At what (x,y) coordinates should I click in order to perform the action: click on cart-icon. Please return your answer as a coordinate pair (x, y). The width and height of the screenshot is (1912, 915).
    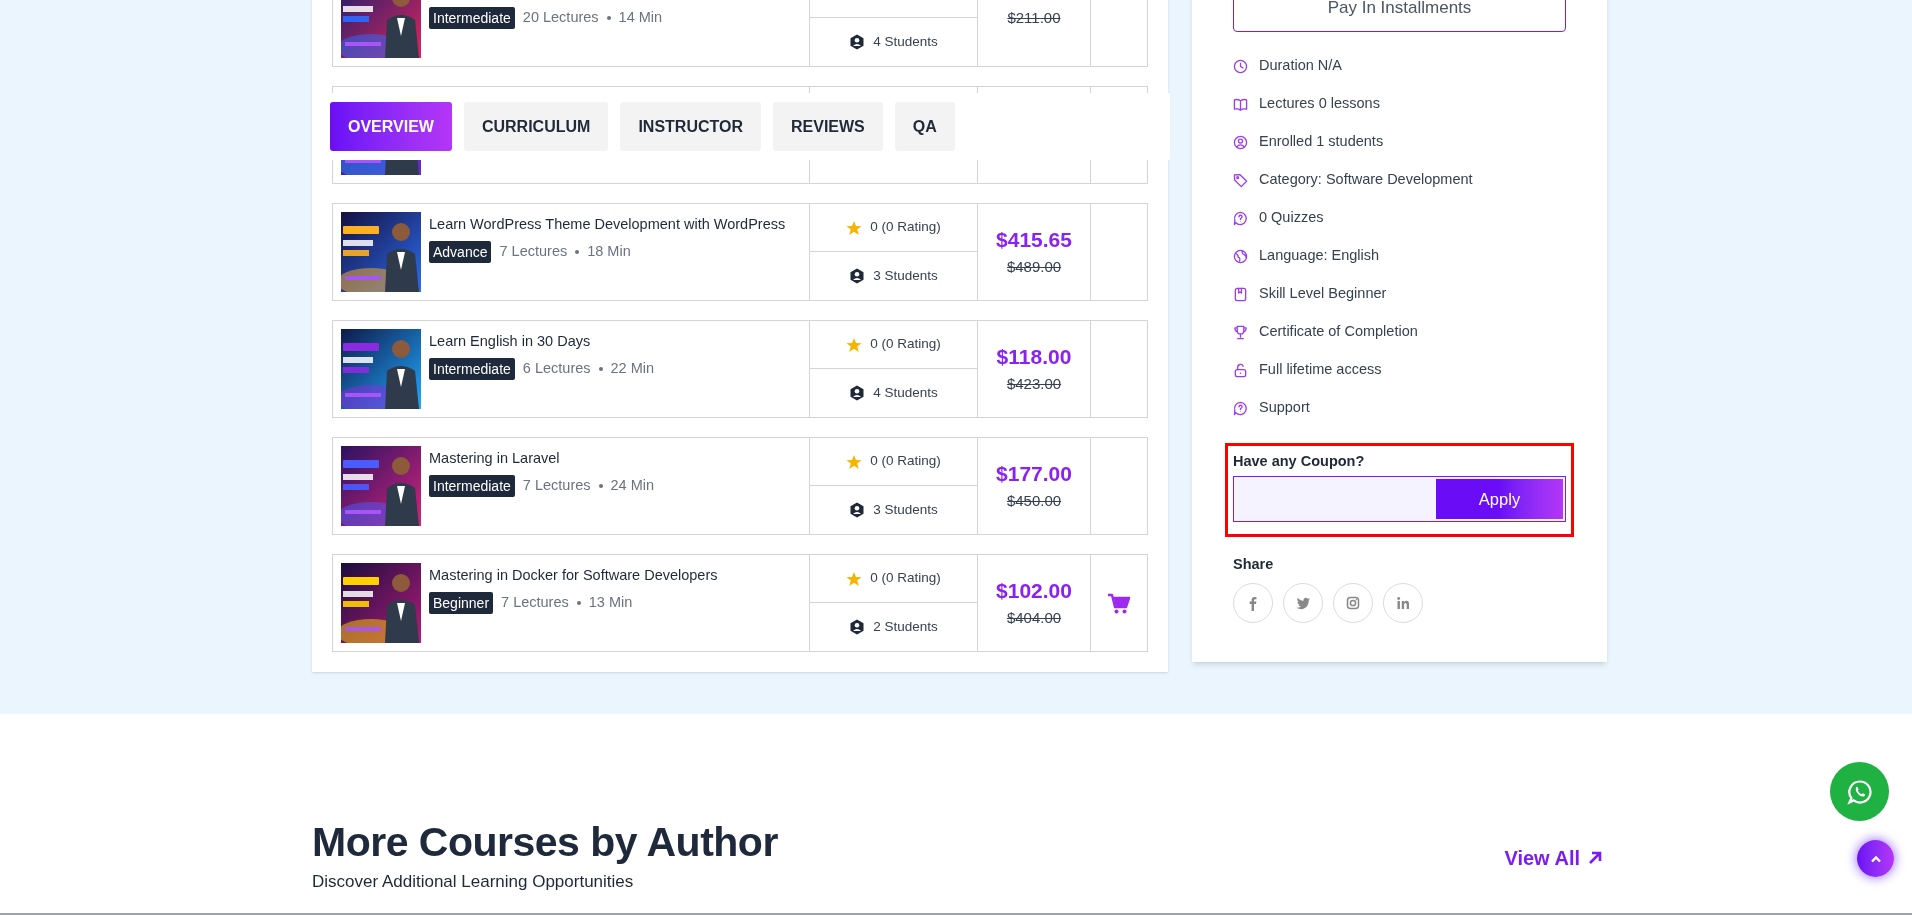
    Looking at the image, I should click on (1119, 603).